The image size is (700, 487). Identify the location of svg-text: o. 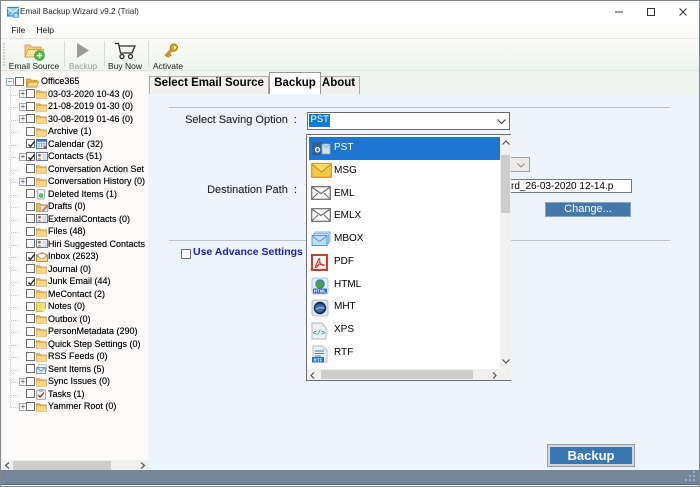
(317, 150).